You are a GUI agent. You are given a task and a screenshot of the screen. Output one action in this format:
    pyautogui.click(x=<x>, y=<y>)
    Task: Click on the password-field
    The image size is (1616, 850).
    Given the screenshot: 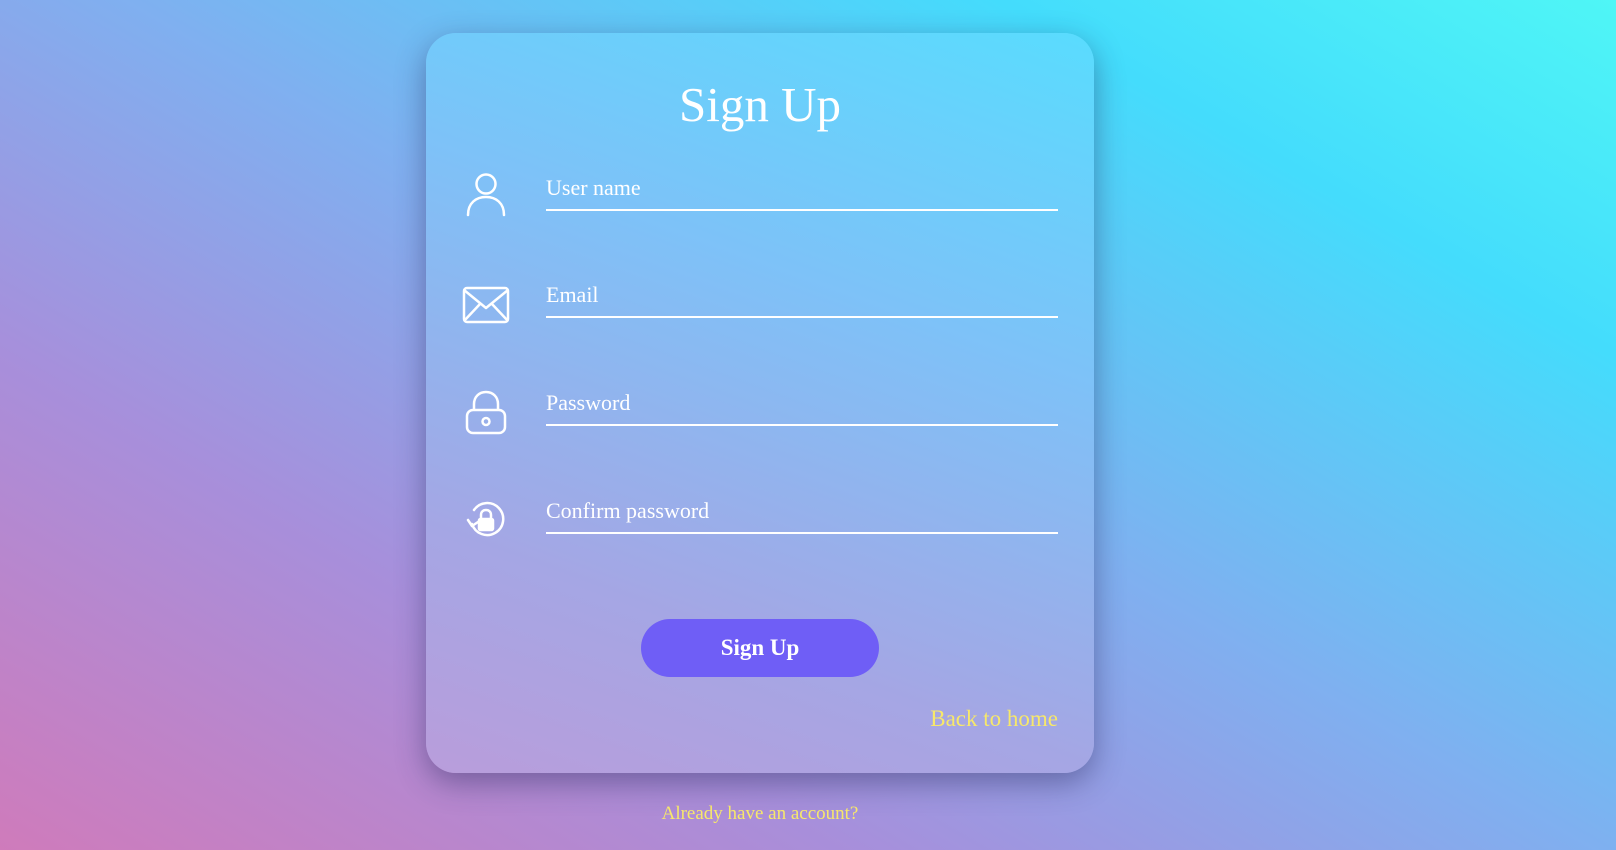 What is the action you would take?
    pyautogui.click(x=802, y=404)
    